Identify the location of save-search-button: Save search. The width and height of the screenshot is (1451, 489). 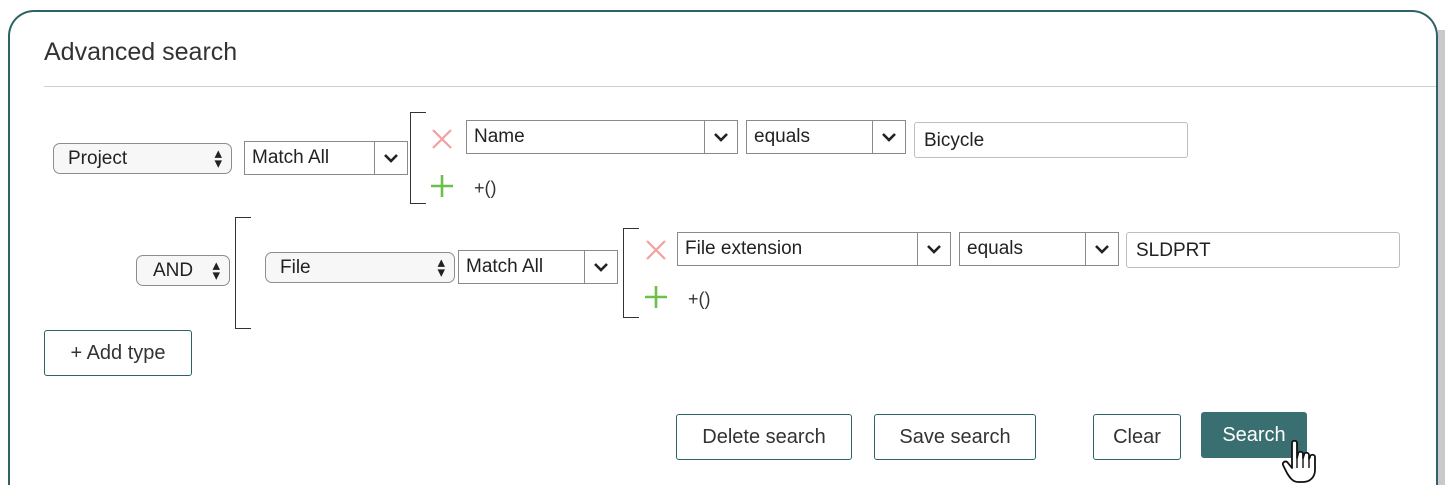
(955, 437).